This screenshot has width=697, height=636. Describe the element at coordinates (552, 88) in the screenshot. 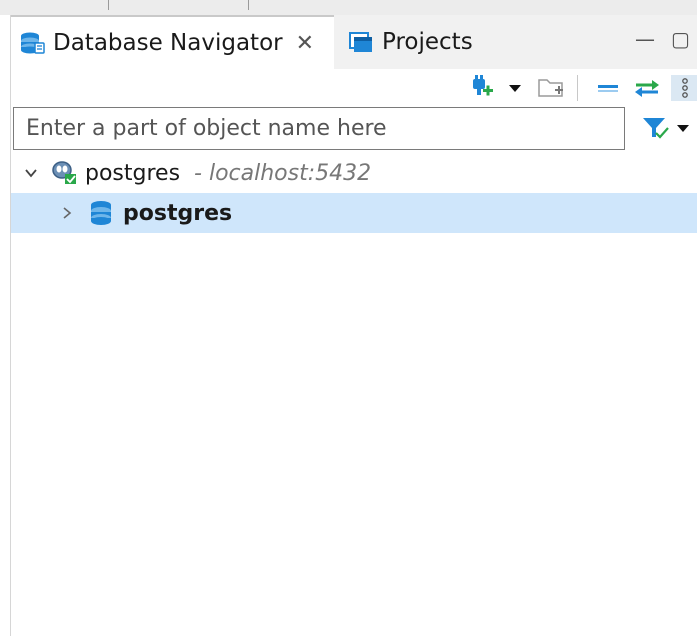

I see `new-folder-icon` at that location.